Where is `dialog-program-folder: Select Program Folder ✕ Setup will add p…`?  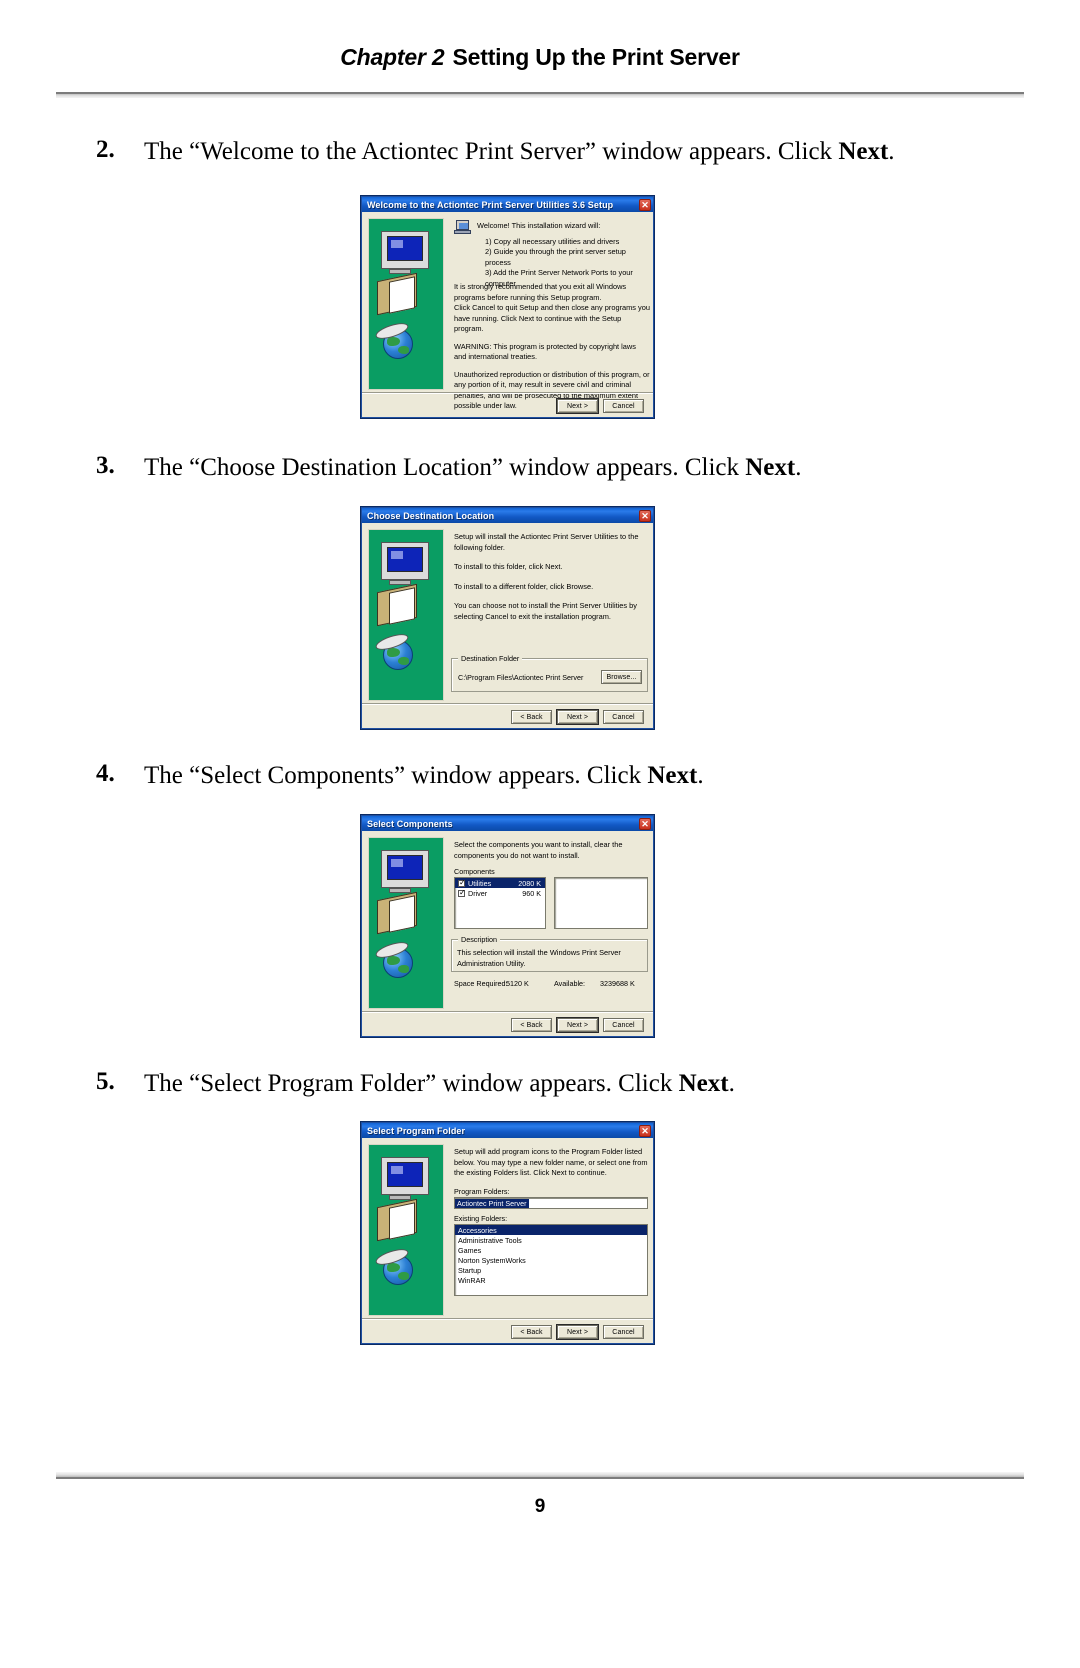 dialog-program-folder: Select Program Folder ✕ Setup will add p… is located at coordinates (507, 1233).